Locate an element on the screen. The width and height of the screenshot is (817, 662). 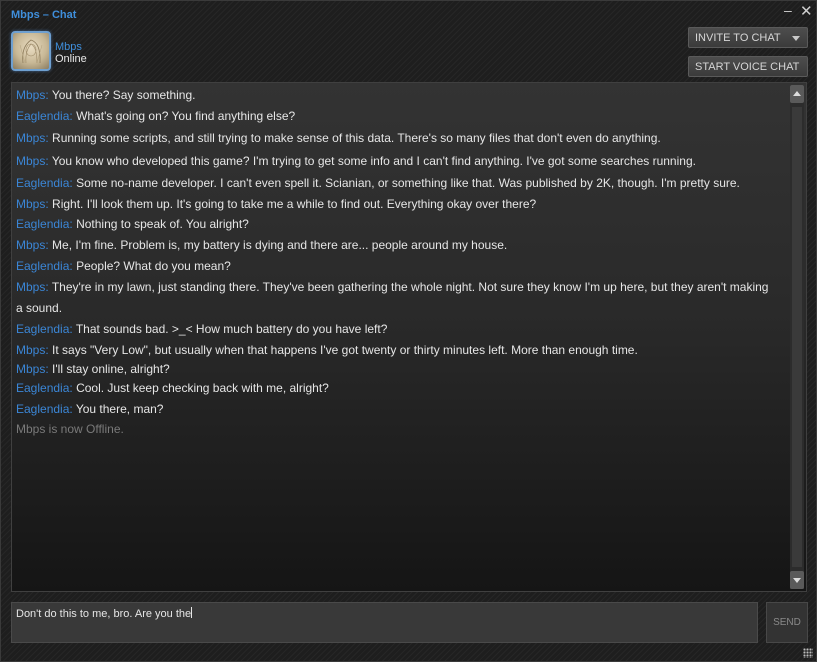
message-text: What's going on? You find anything else? is located at coordinates (186, 116).